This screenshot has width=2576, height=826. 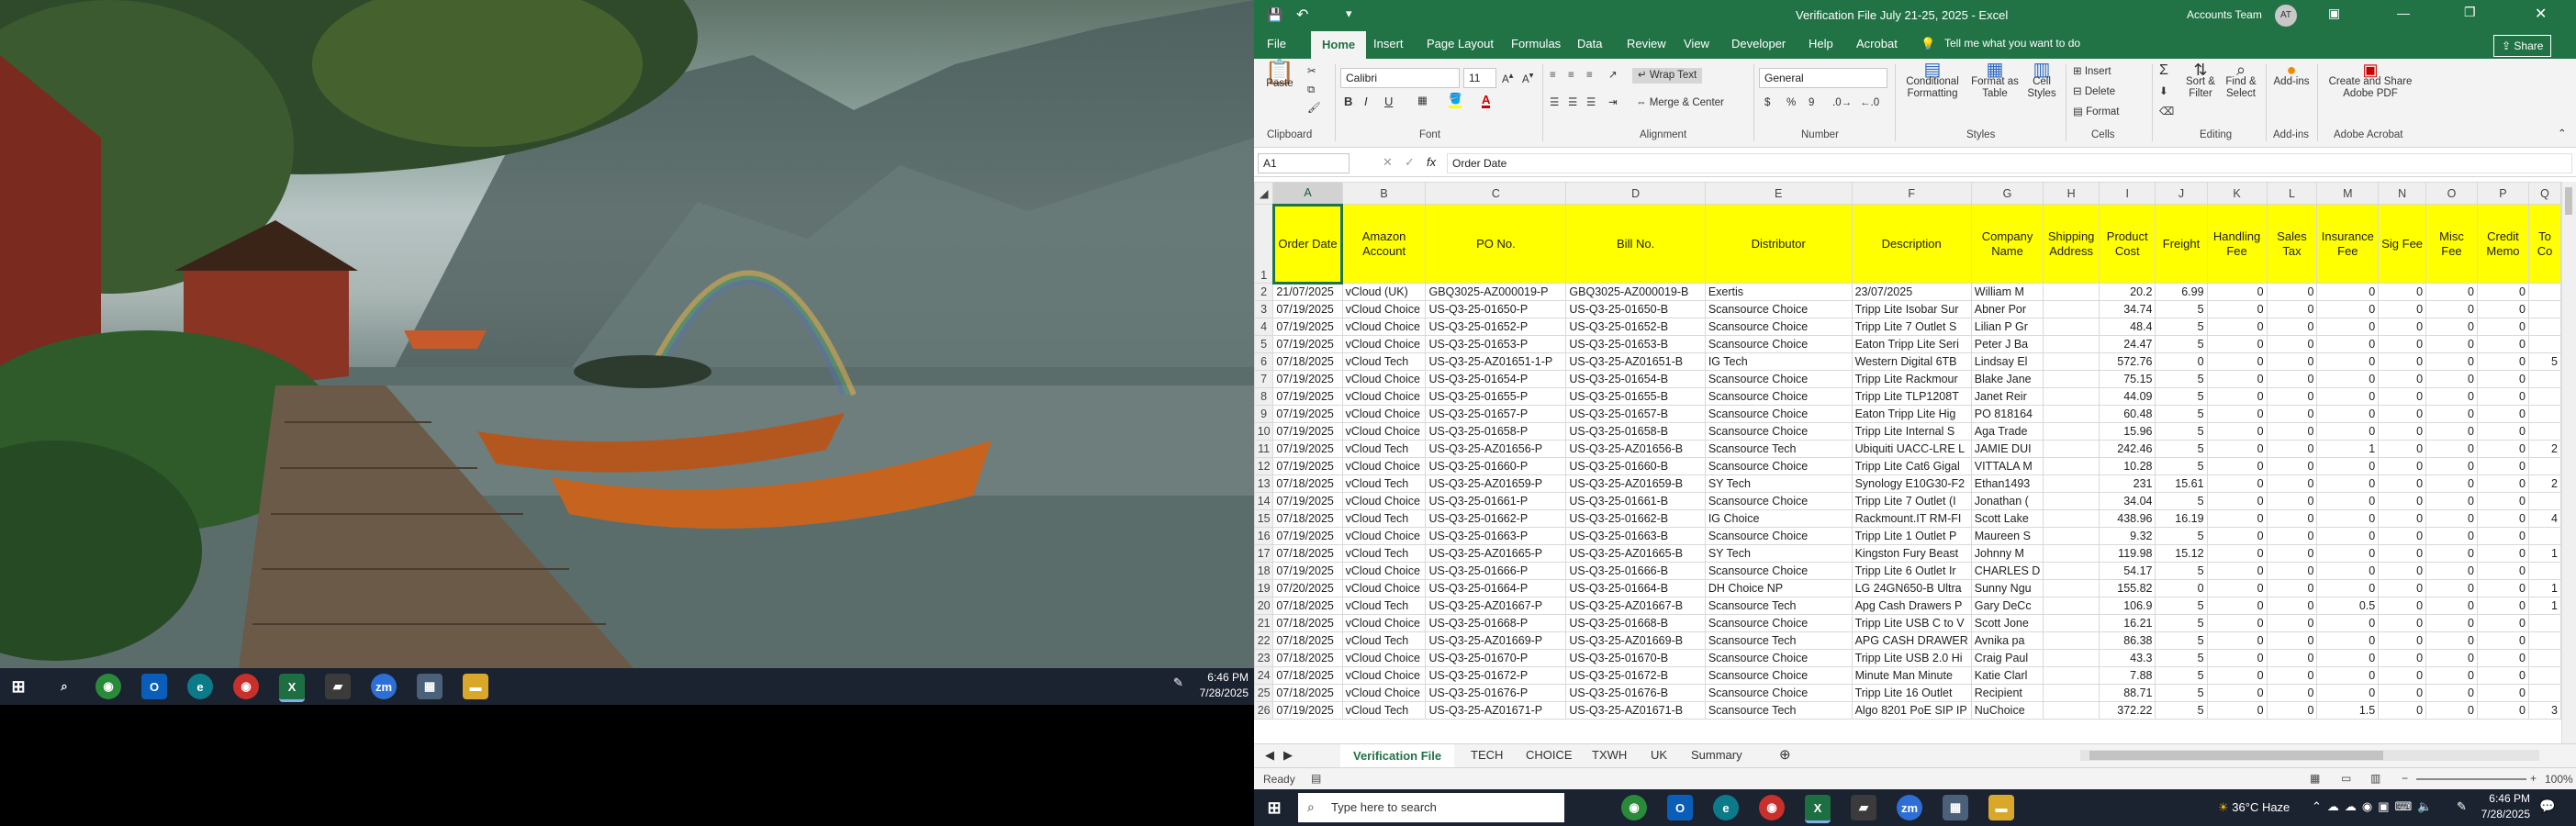 I want to click on share-button: ⇪ Share, so click(x=2522, y=46).